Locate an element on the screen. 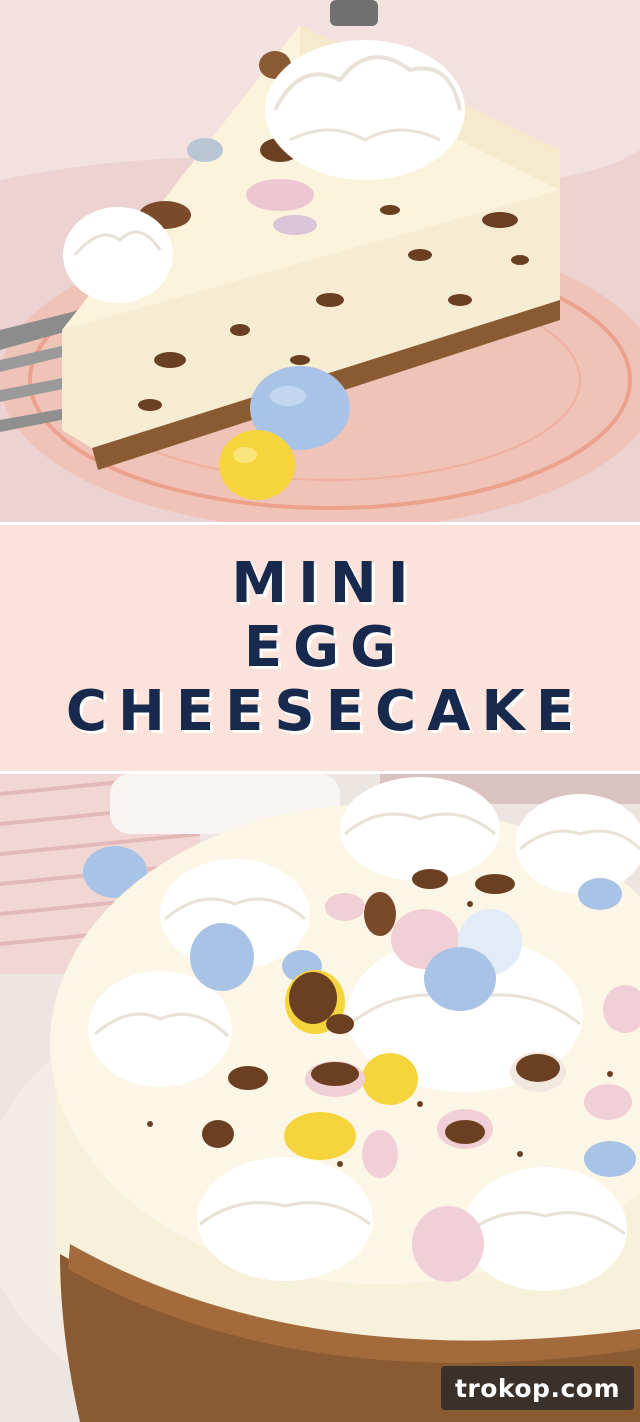  yellow-mini-egg is located at coordinates (257, 465).